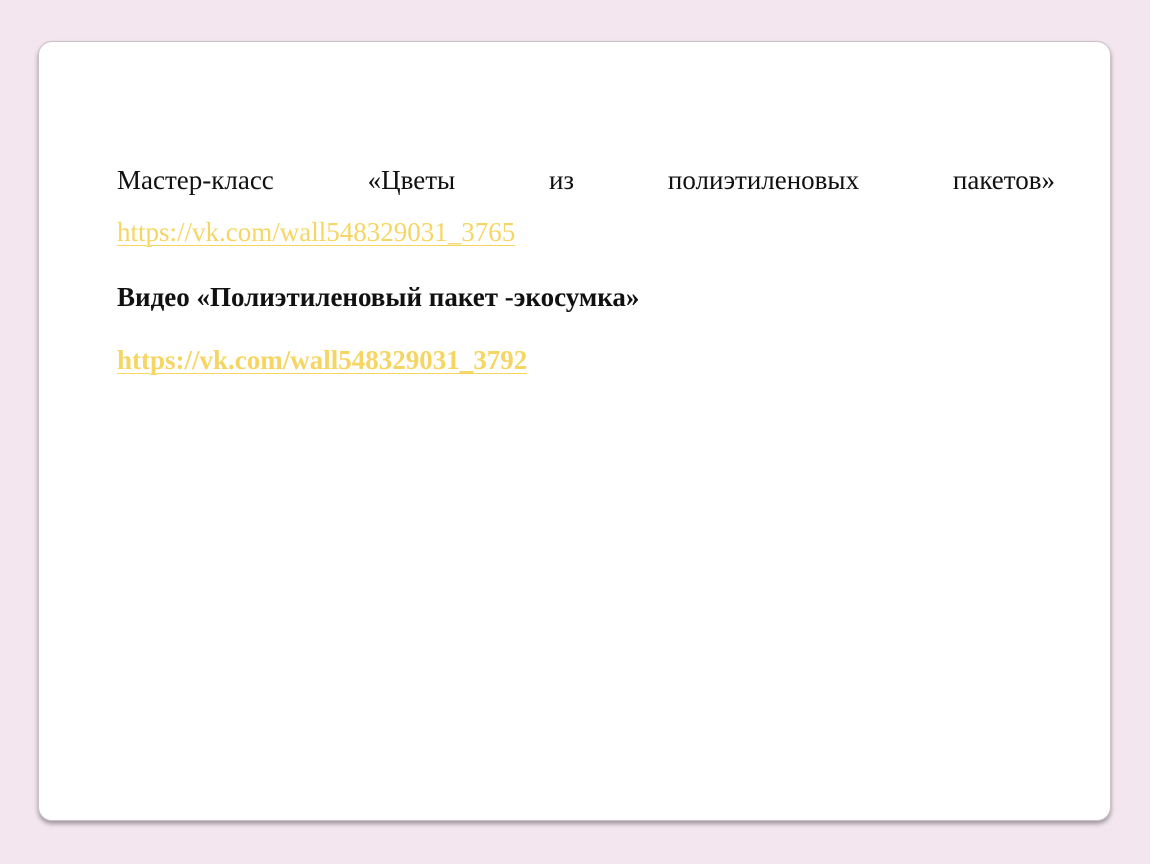 The height and width of the screenshot is (864, 1150). What do you see at coordinates (322, 360) in the screenshot?
I see `video-link: https://vk.com/wall548329031_3792` at bounding box center [322, 360].